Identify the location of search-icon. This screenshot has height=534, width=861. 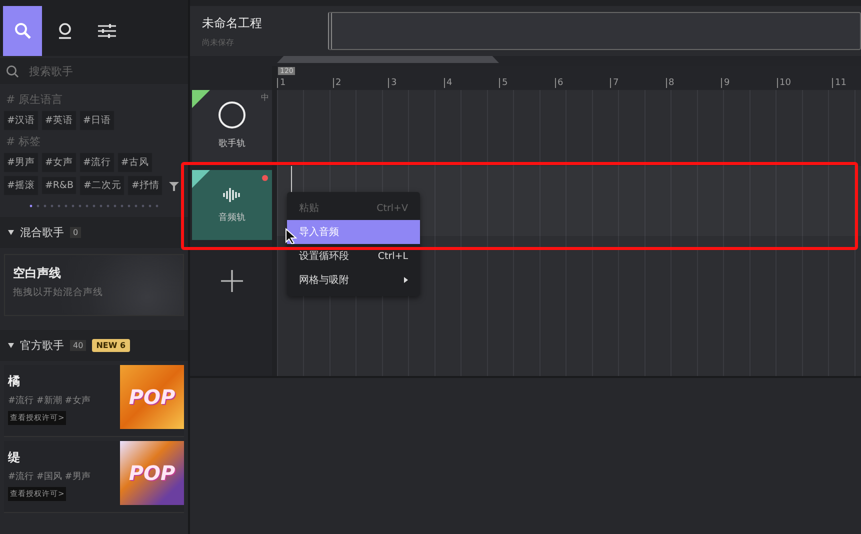
(12, 71).